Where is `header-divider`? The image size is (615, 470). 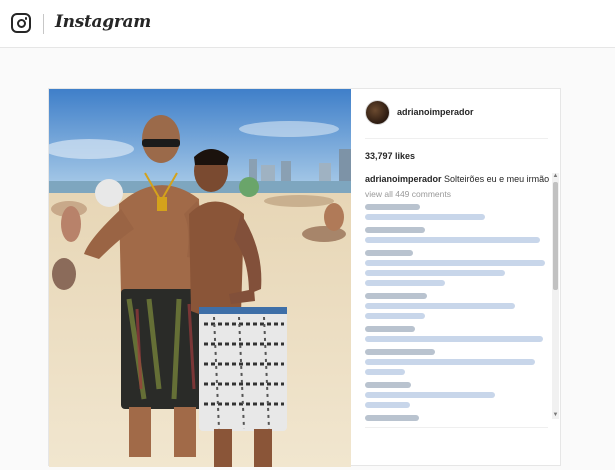 header-divider is located at coordinates (456, 138).